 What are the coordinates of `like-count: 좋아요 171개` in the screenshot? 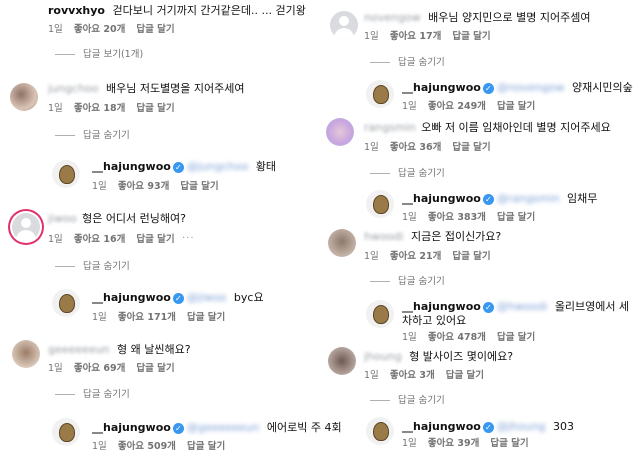 It's located at (147, 317).